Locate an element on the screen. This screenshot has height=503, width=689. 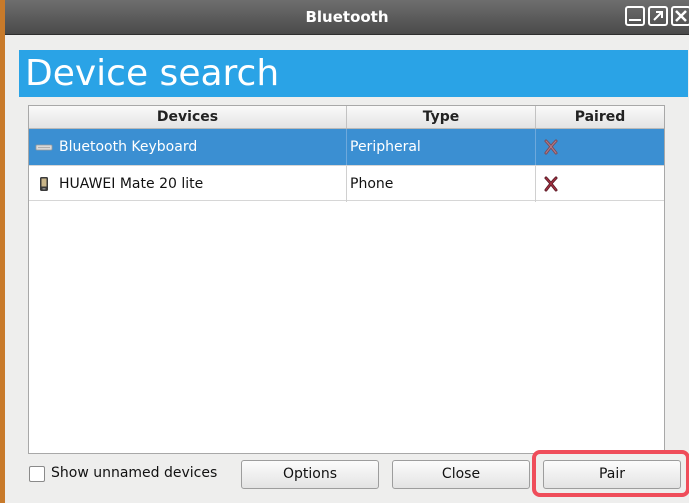
device-cell: Bluetooth Keyboard is located at coordinates (188, 147).